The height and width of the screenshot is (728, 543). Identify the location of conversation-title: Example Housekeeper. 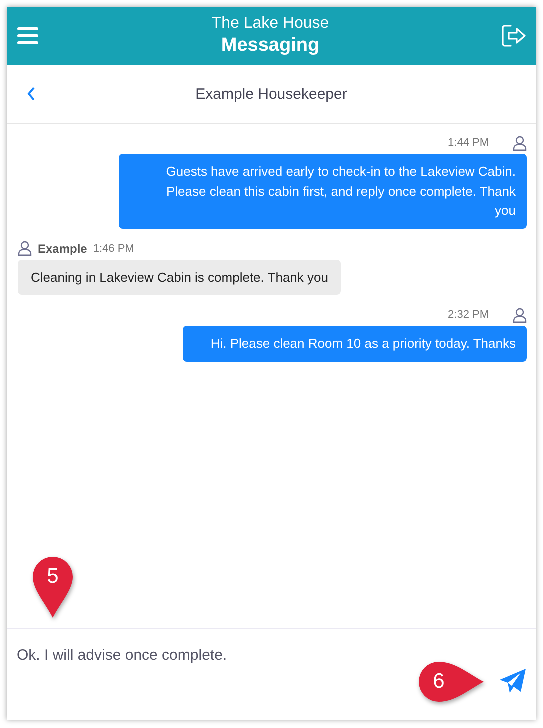
(272, 94).